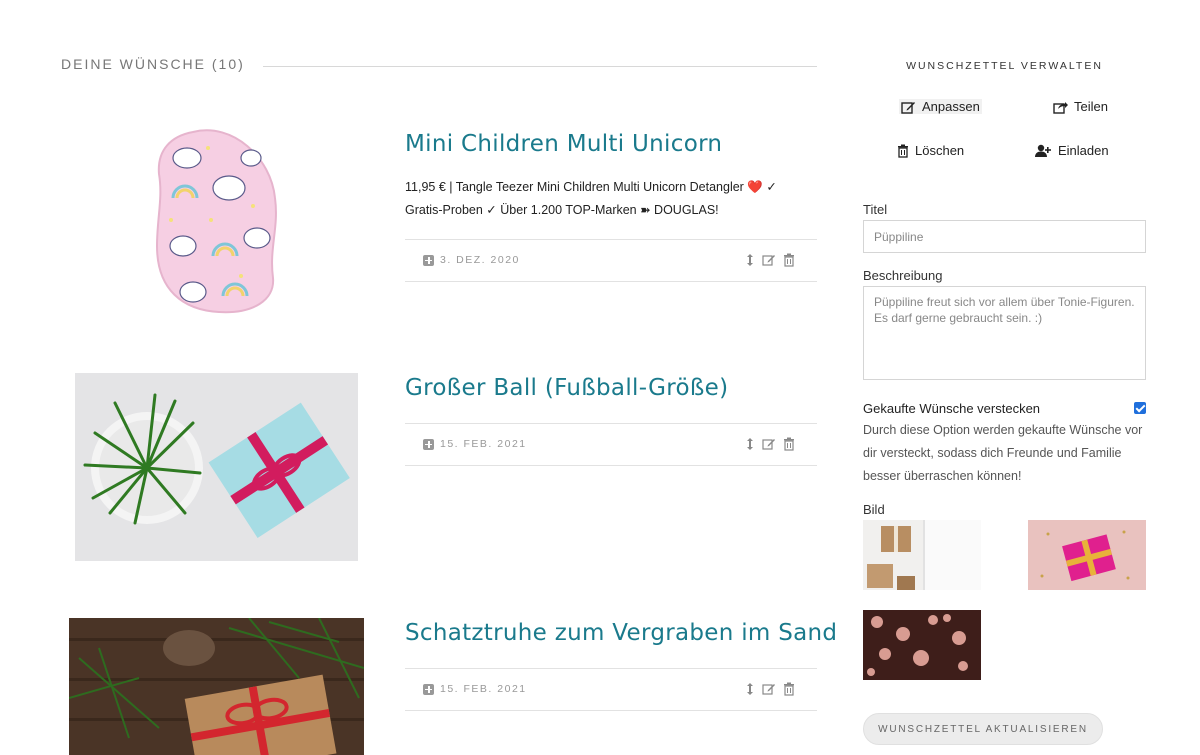 This screenshot has width=1200, height=755. Describe the element at coordinates (952, 408) in the screenshot. I see `hide-purchased-label: Gekaufte Wünsche verstecken` at that location.